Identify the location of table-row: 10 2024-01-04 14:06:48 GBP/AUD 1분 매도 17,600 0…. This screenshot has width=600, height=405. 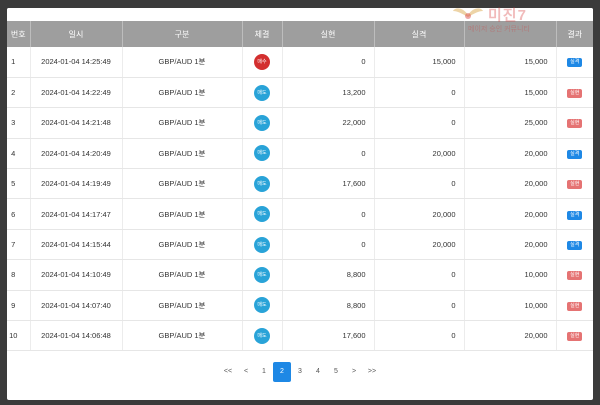
(300, 336).